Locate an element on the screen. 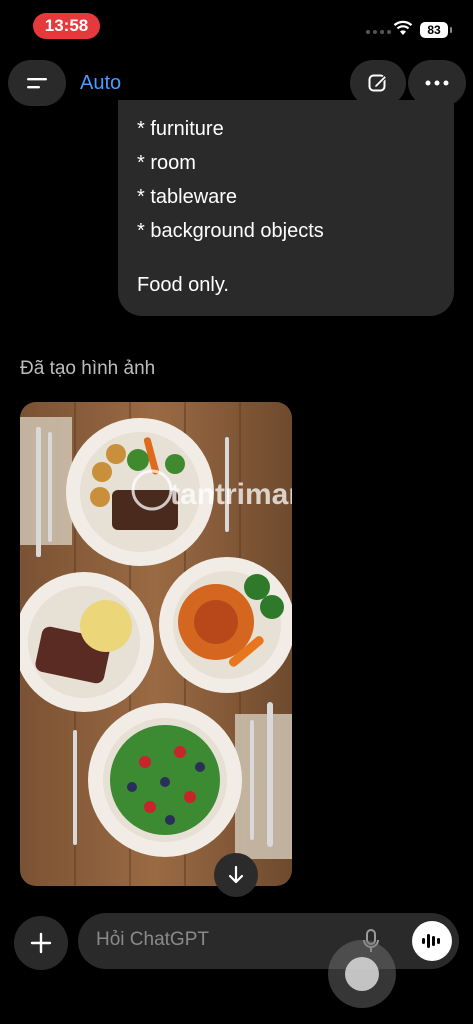 This screenshot has height=1024, width=473. message-input: Hỏi ChatGPT is located at coordinates (152, 940).